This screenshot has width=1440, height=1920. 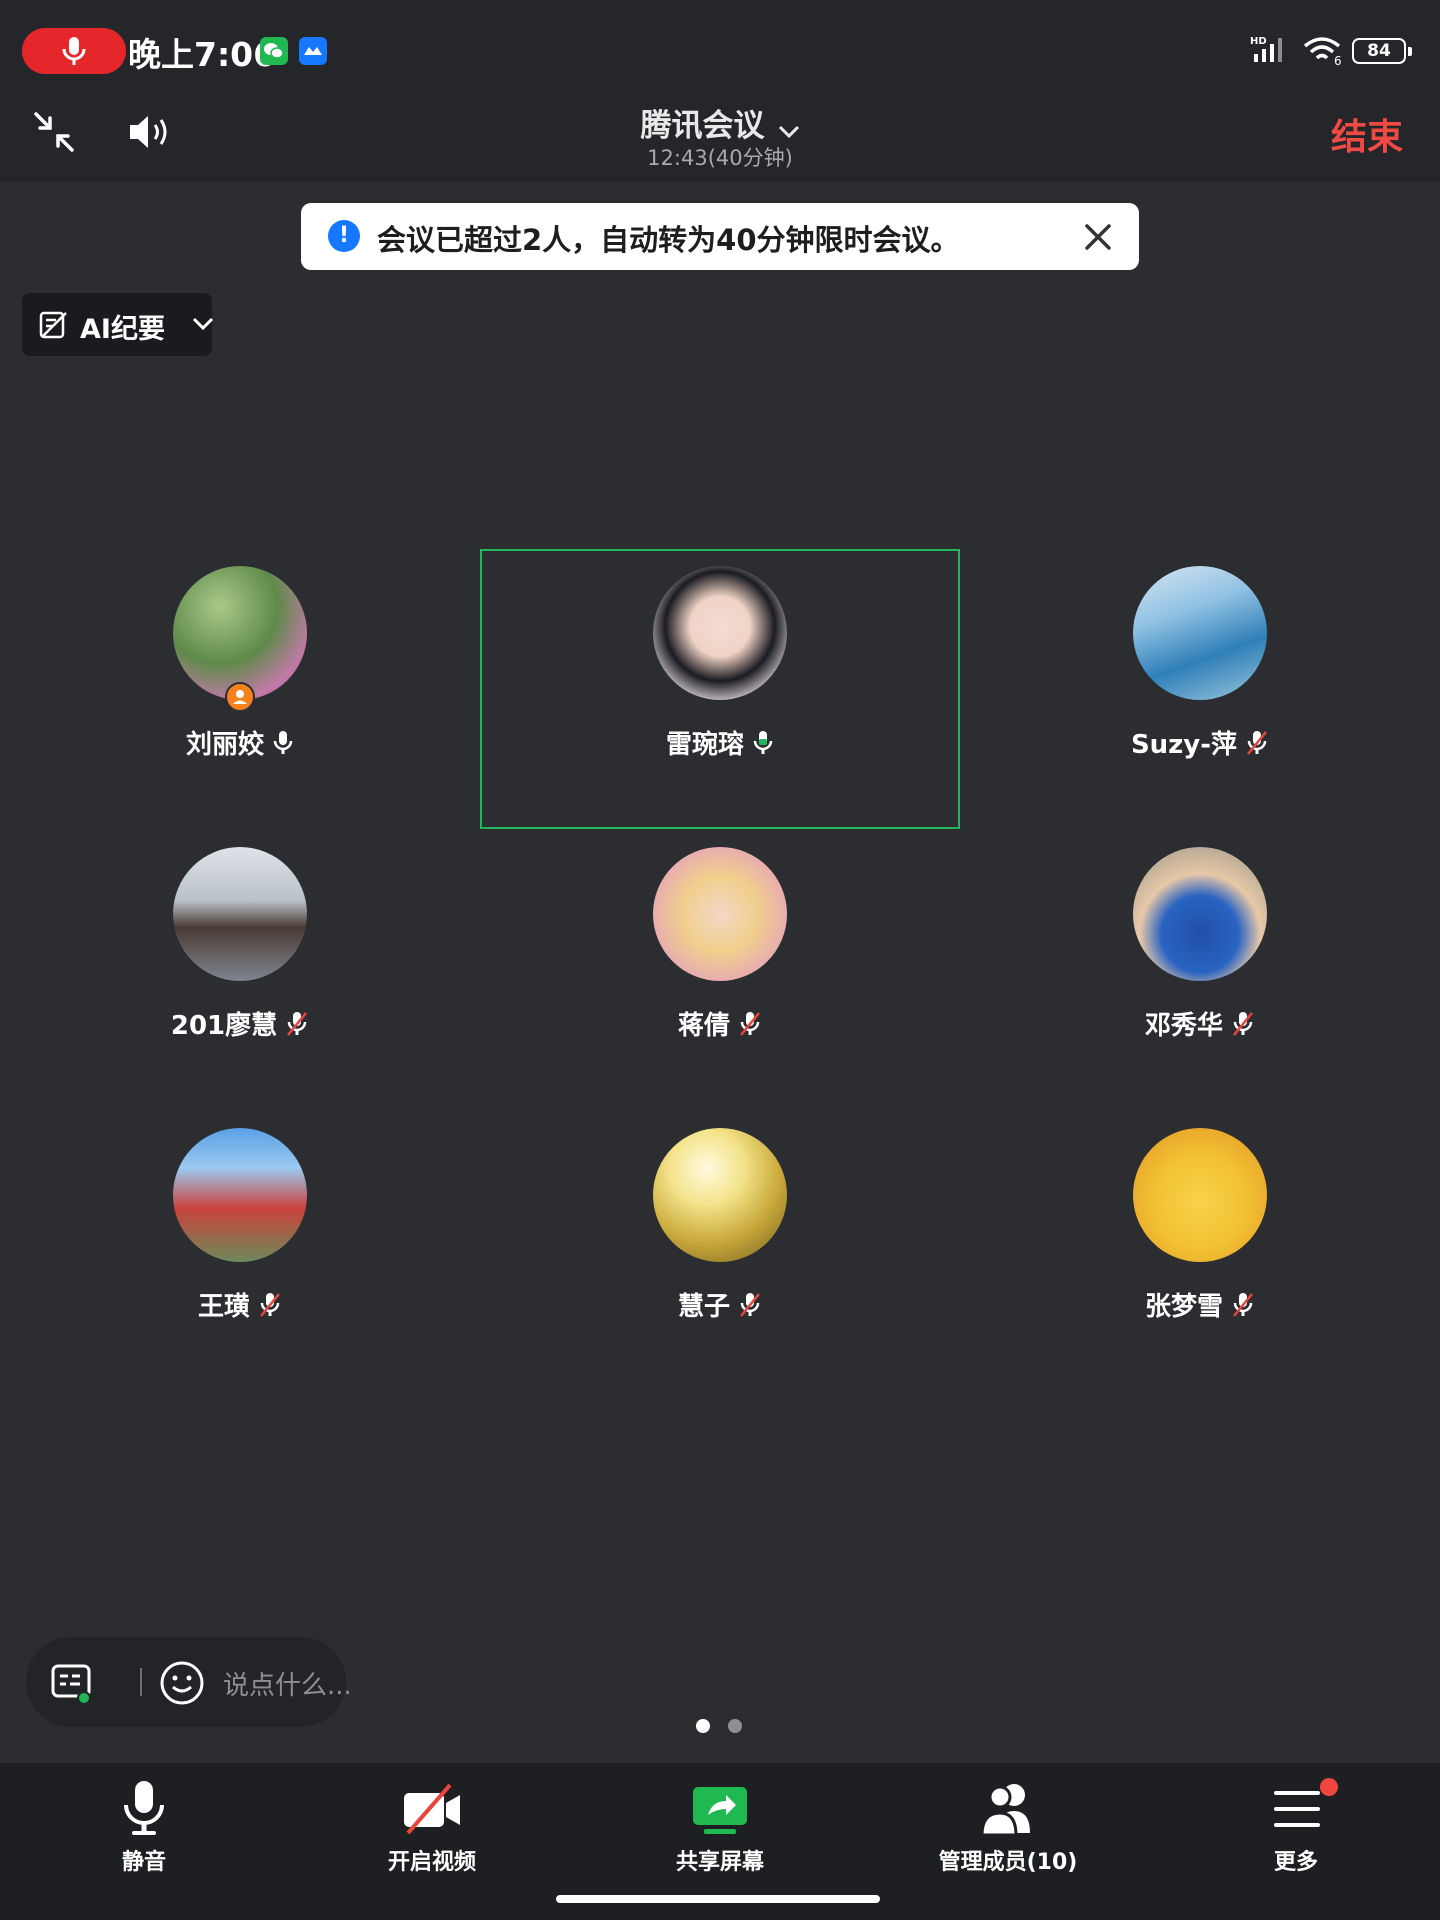 What do you see at coordinates (431, 1862) in the screenshot?
I see `start-video-label: 开启视频` at bounding box center [431, 1862].